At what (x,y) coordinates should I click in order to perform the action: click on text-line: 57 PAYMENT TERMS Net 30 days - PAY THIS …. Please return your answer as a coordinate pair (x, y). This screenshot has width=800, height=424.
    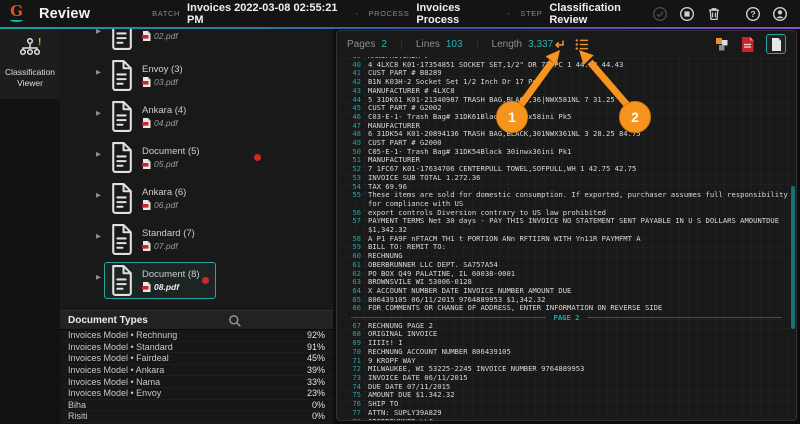
    Looking at the image, I should click on (566, 225).